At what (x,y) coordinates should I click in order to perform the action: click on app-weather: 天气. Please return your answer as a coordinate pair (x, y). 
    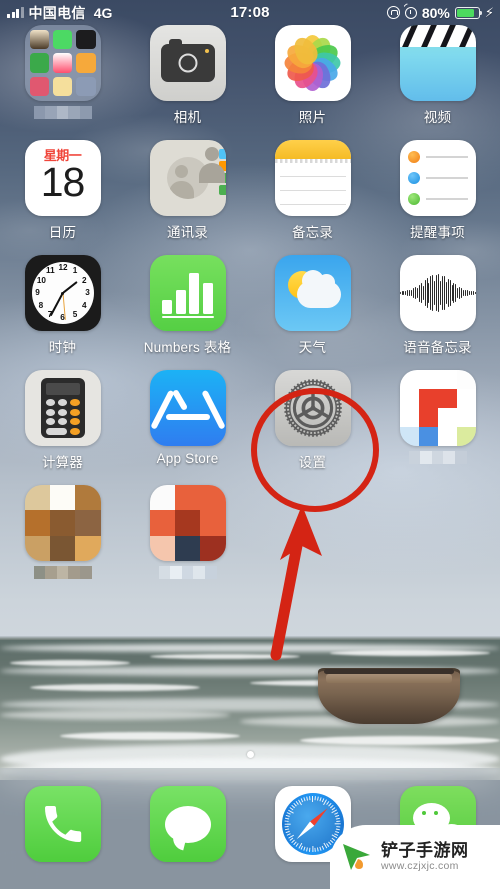
    Looking at the image, I should click on (312, 312).